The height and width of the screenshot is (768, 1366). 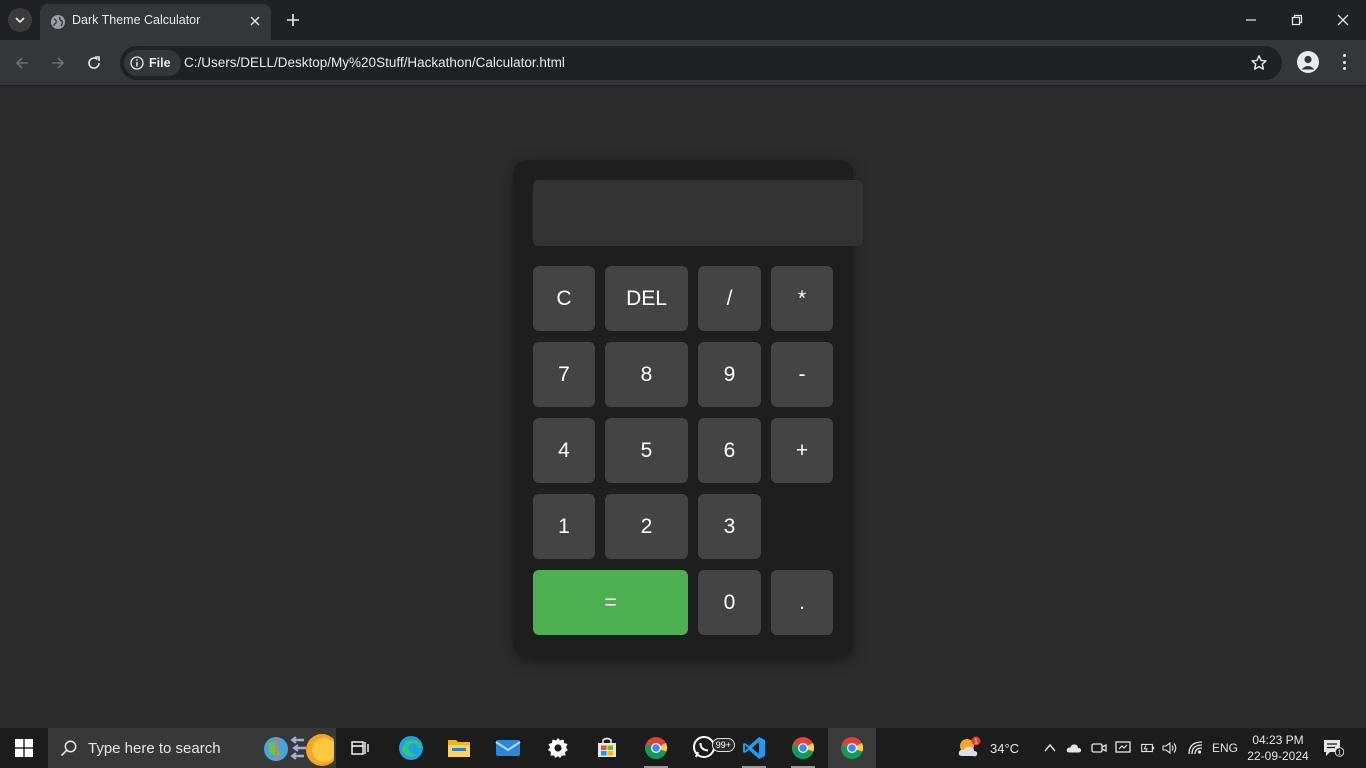 I want to click on bookmark-star-icon, so click(x=1259, y=63).